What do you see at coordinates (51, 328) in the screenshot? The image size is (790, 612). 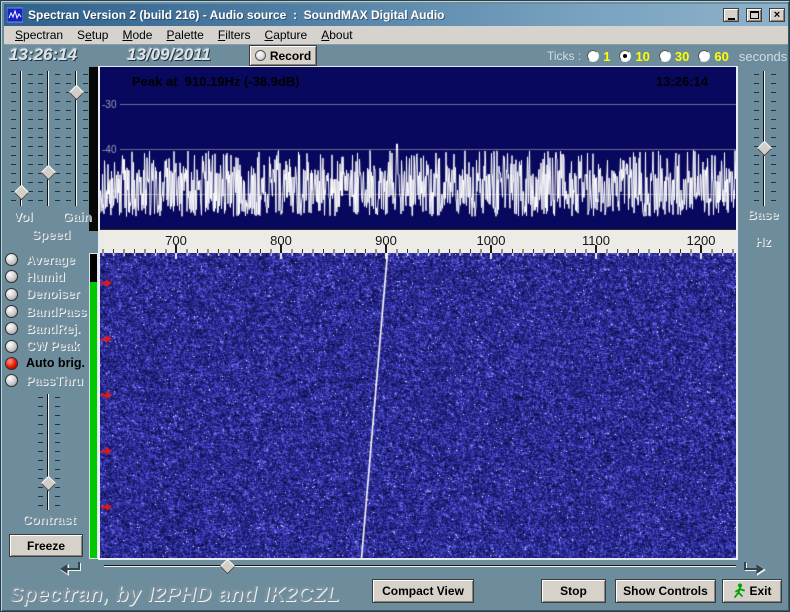 I see `filter-bandrej: BandRej.` at bounding box center [51, 328].